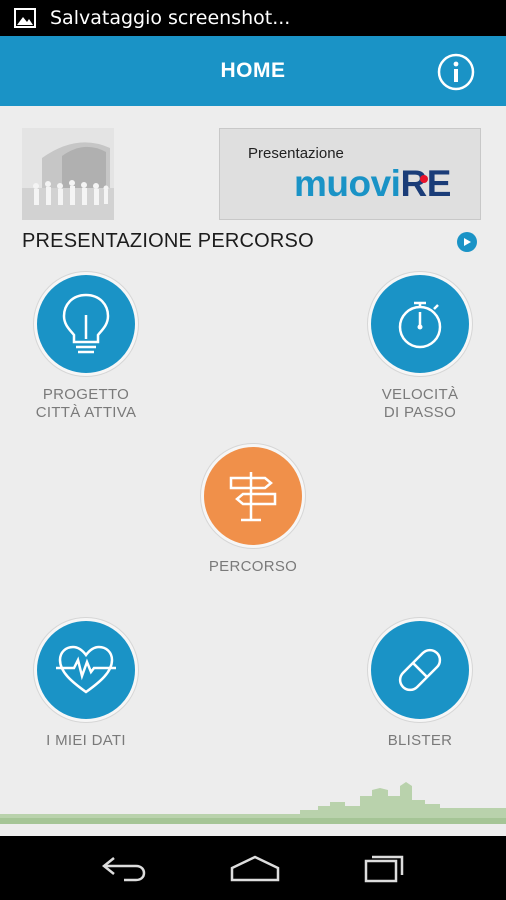 The width and height of the screenshot is (506, 900). I want to click on presentation-banner: Presentazione muoviRE, so click(350, 174).